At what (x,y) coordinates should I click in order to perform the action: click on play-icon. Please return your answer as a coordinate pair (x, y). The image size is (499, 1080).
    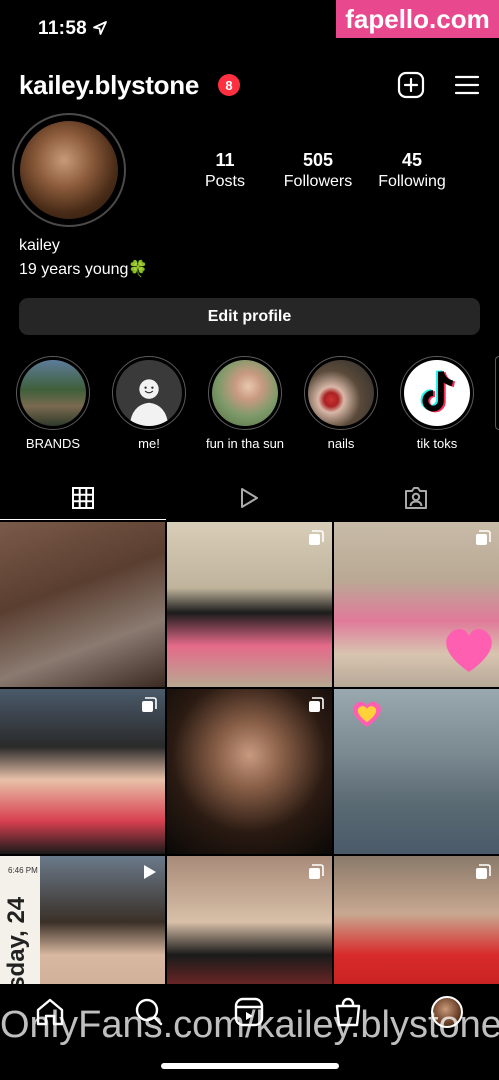
    Looking at the image, I should click on (249, 498).